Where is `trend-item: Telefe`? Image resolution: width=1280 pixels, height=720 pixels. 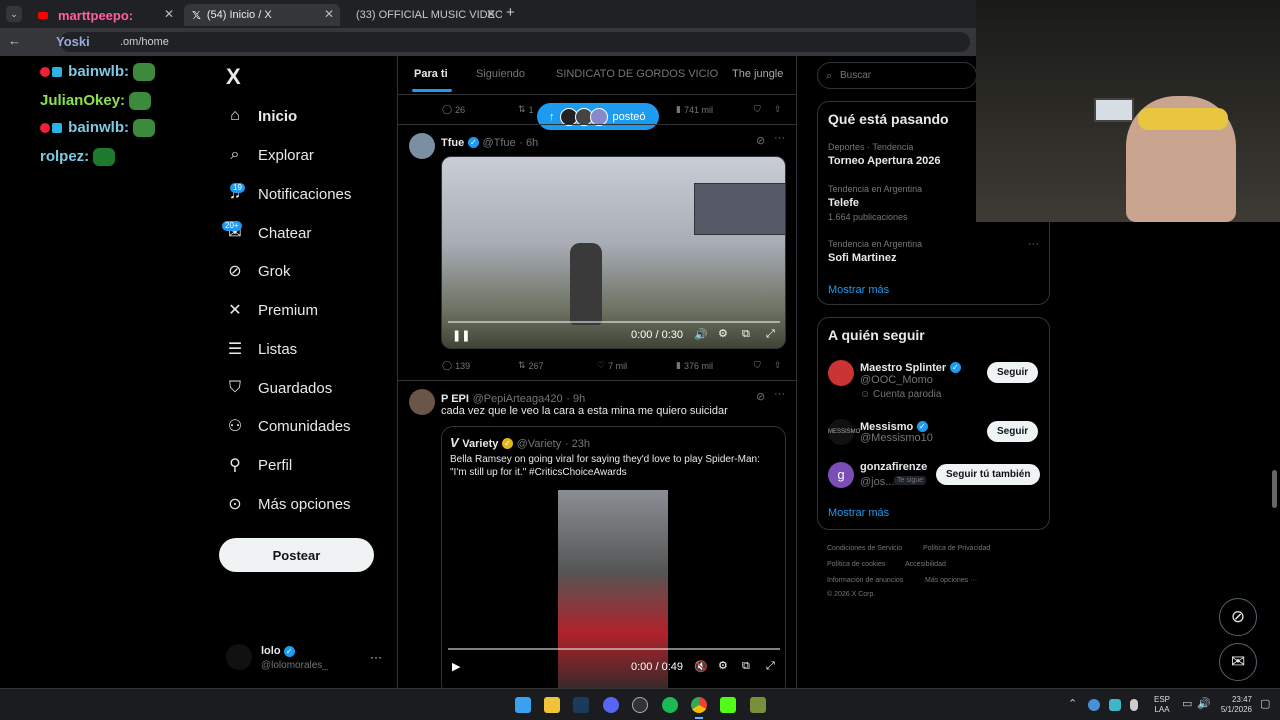
trend-item: Telefe is located at coordinates (843, 203).